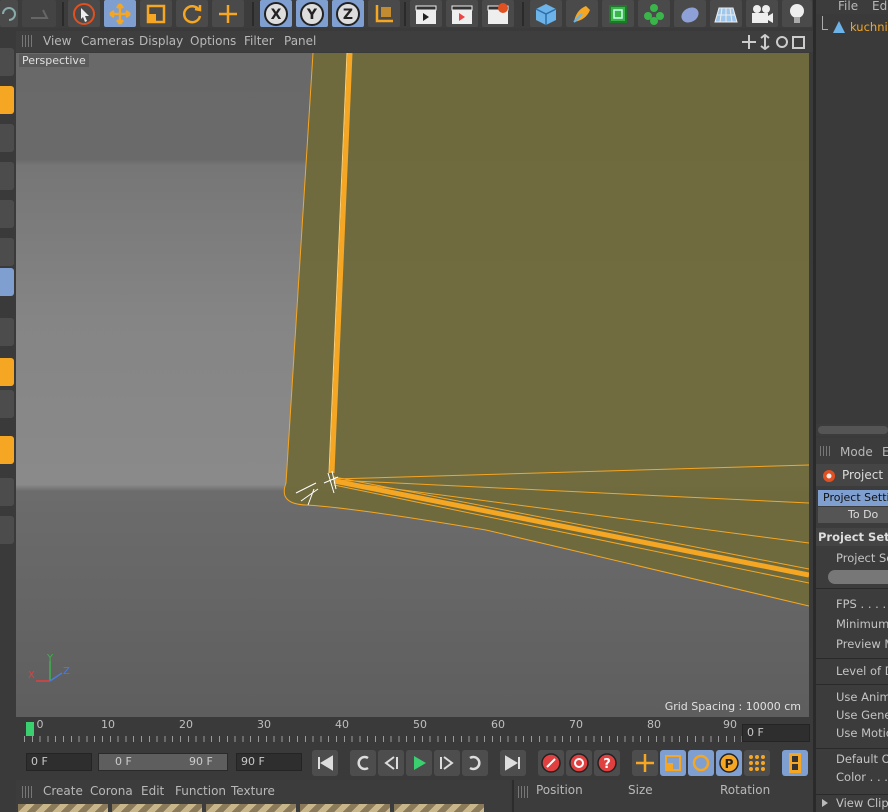 The height and width of the screenshot is (812, 888). What do you see at coordinates (120, 13) in the screenshot?
I see `move-tool-button` at bounding box center [120, 13].